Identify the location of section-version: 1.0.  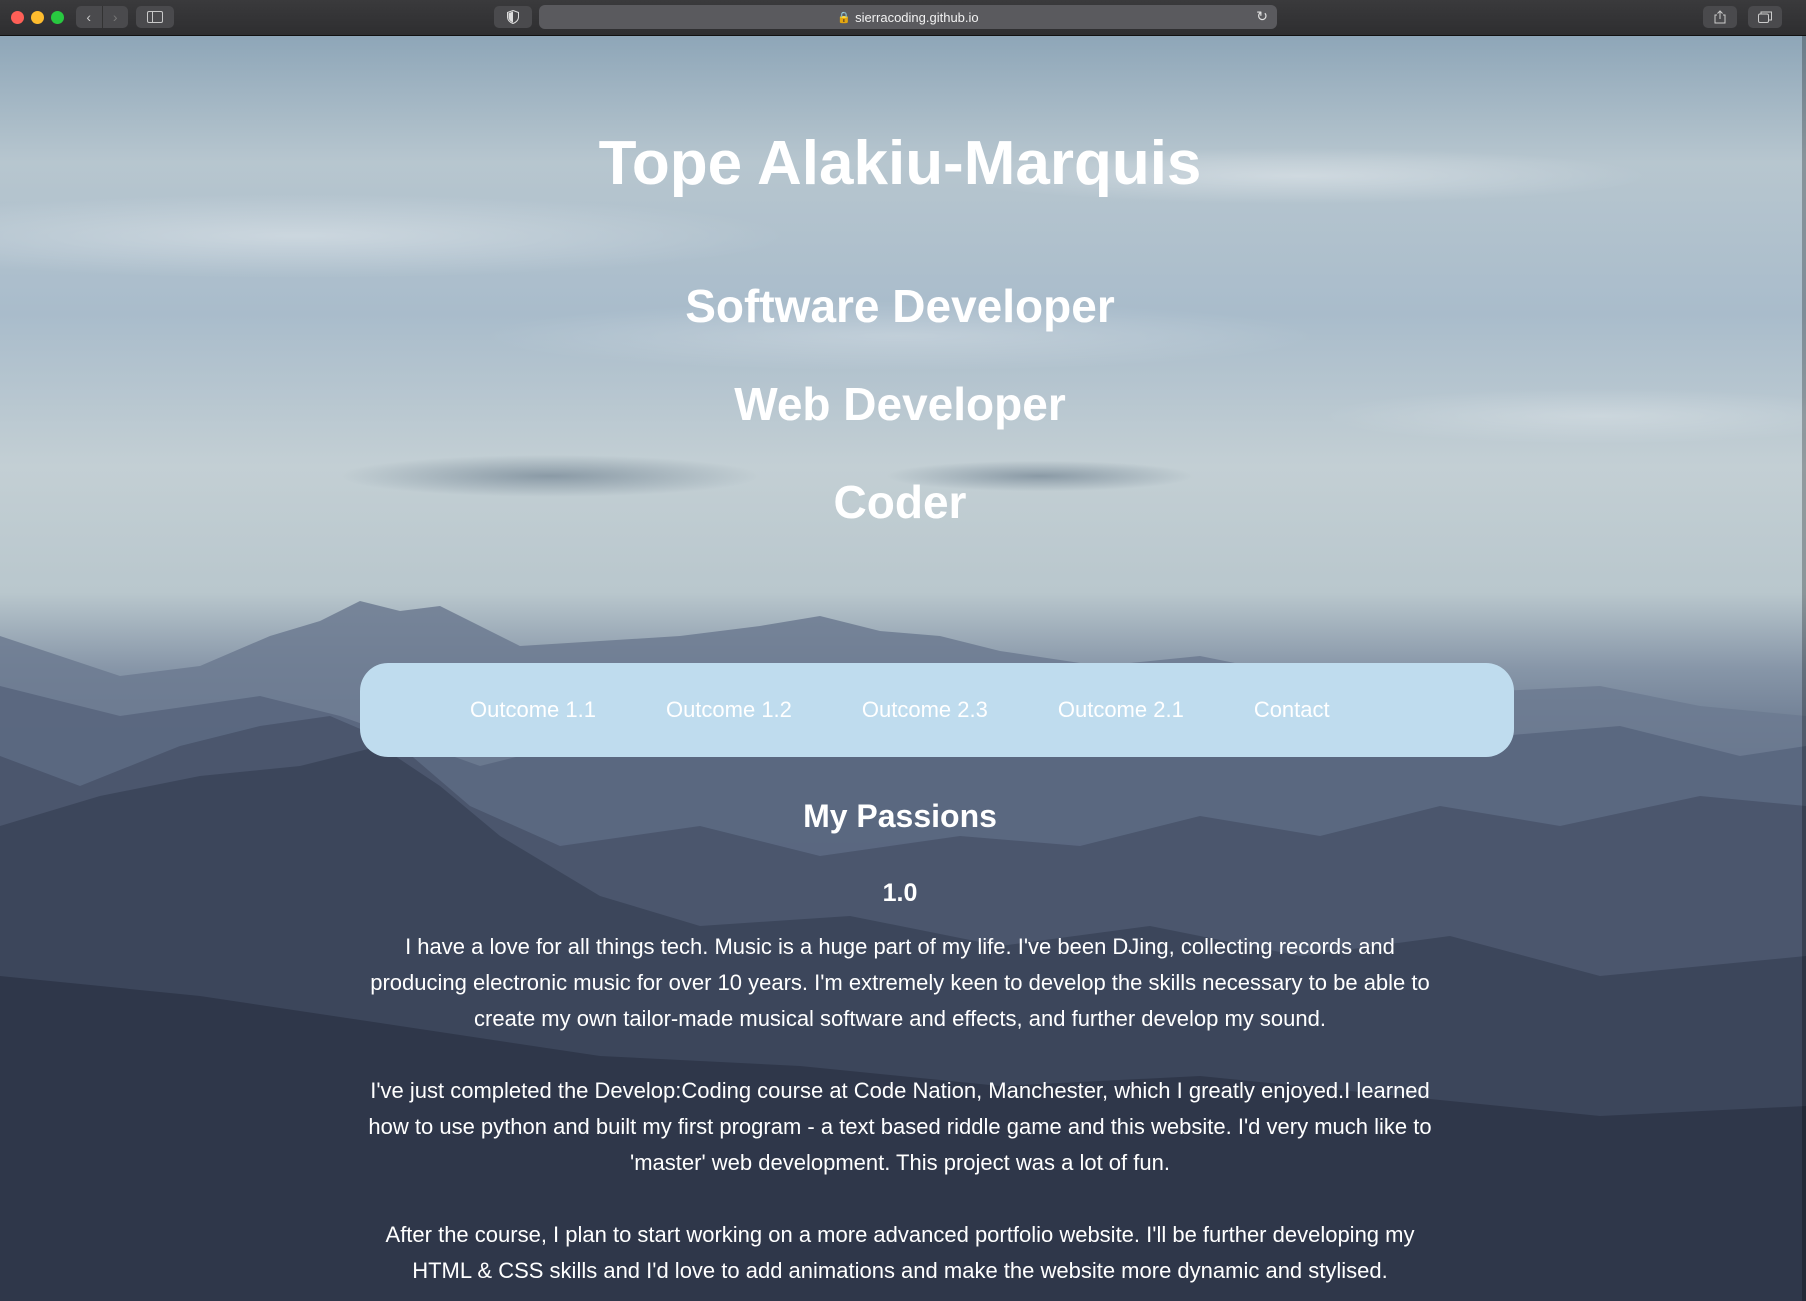
(900, 893).